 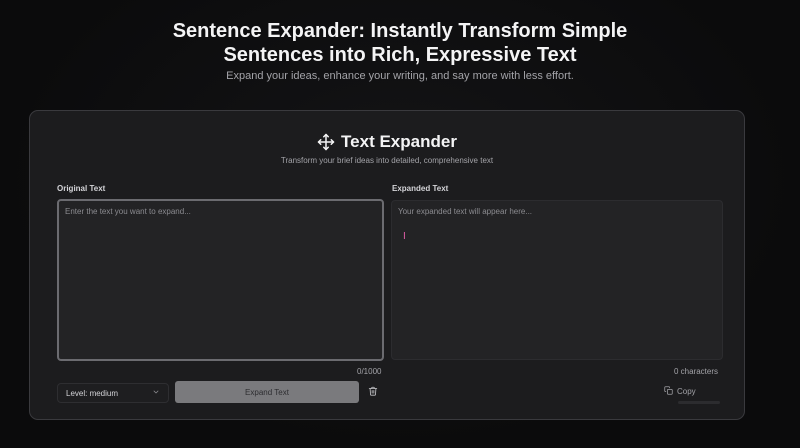 What do you see at coordinates (369, 371) in the screenshot?
I see `original-char-counter: 0/1000` at bounding box center [369, 371].